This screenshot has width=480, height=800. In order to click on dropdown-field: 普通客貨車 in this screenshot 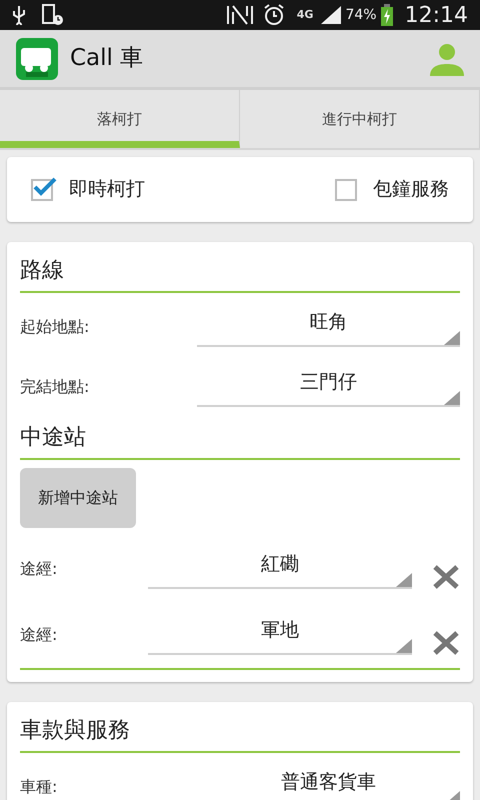, I will do `click(328, 783)`.